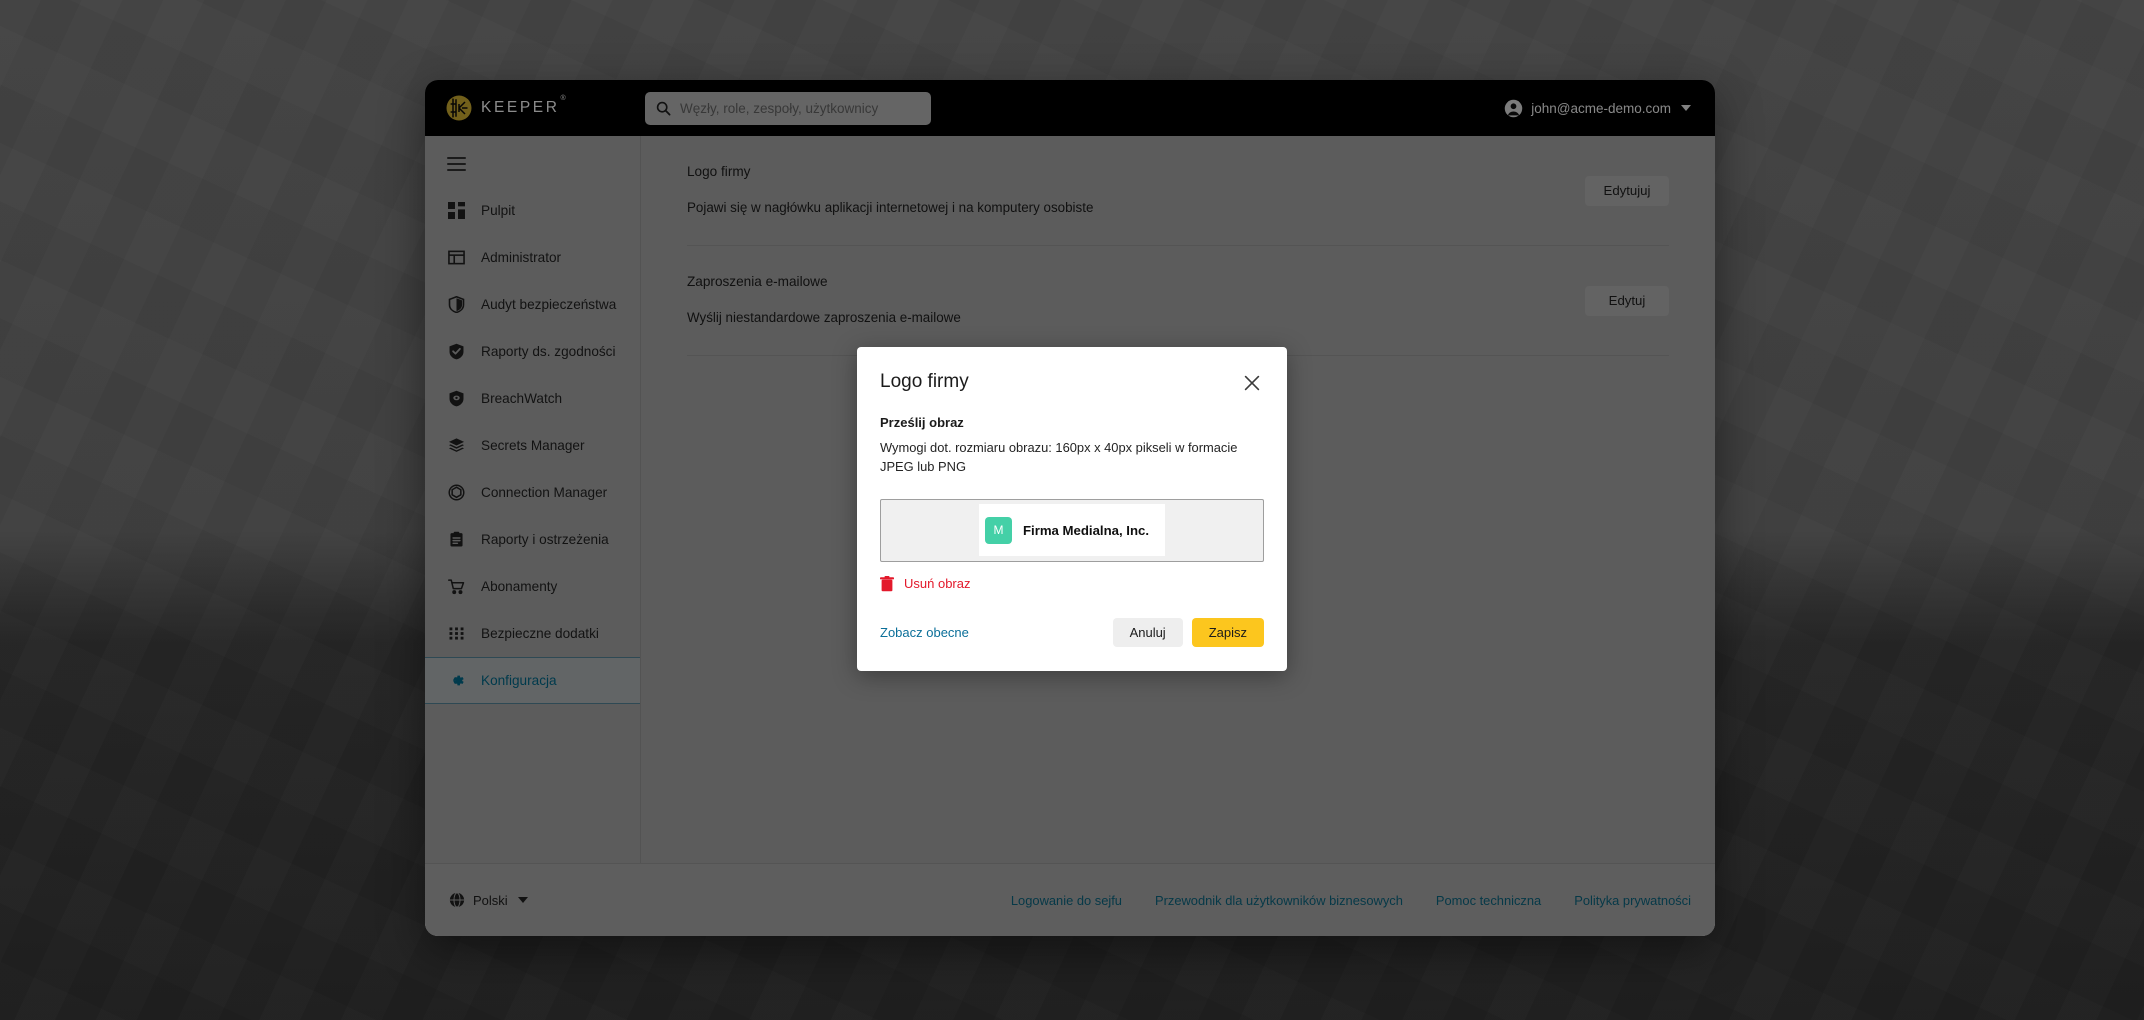 Image resolution: width=2144 pixels, height=1020 pixels. Describe the element at coordinates (1227, 632) in the screenshot. I see `save-button: Zapisz` at that location.